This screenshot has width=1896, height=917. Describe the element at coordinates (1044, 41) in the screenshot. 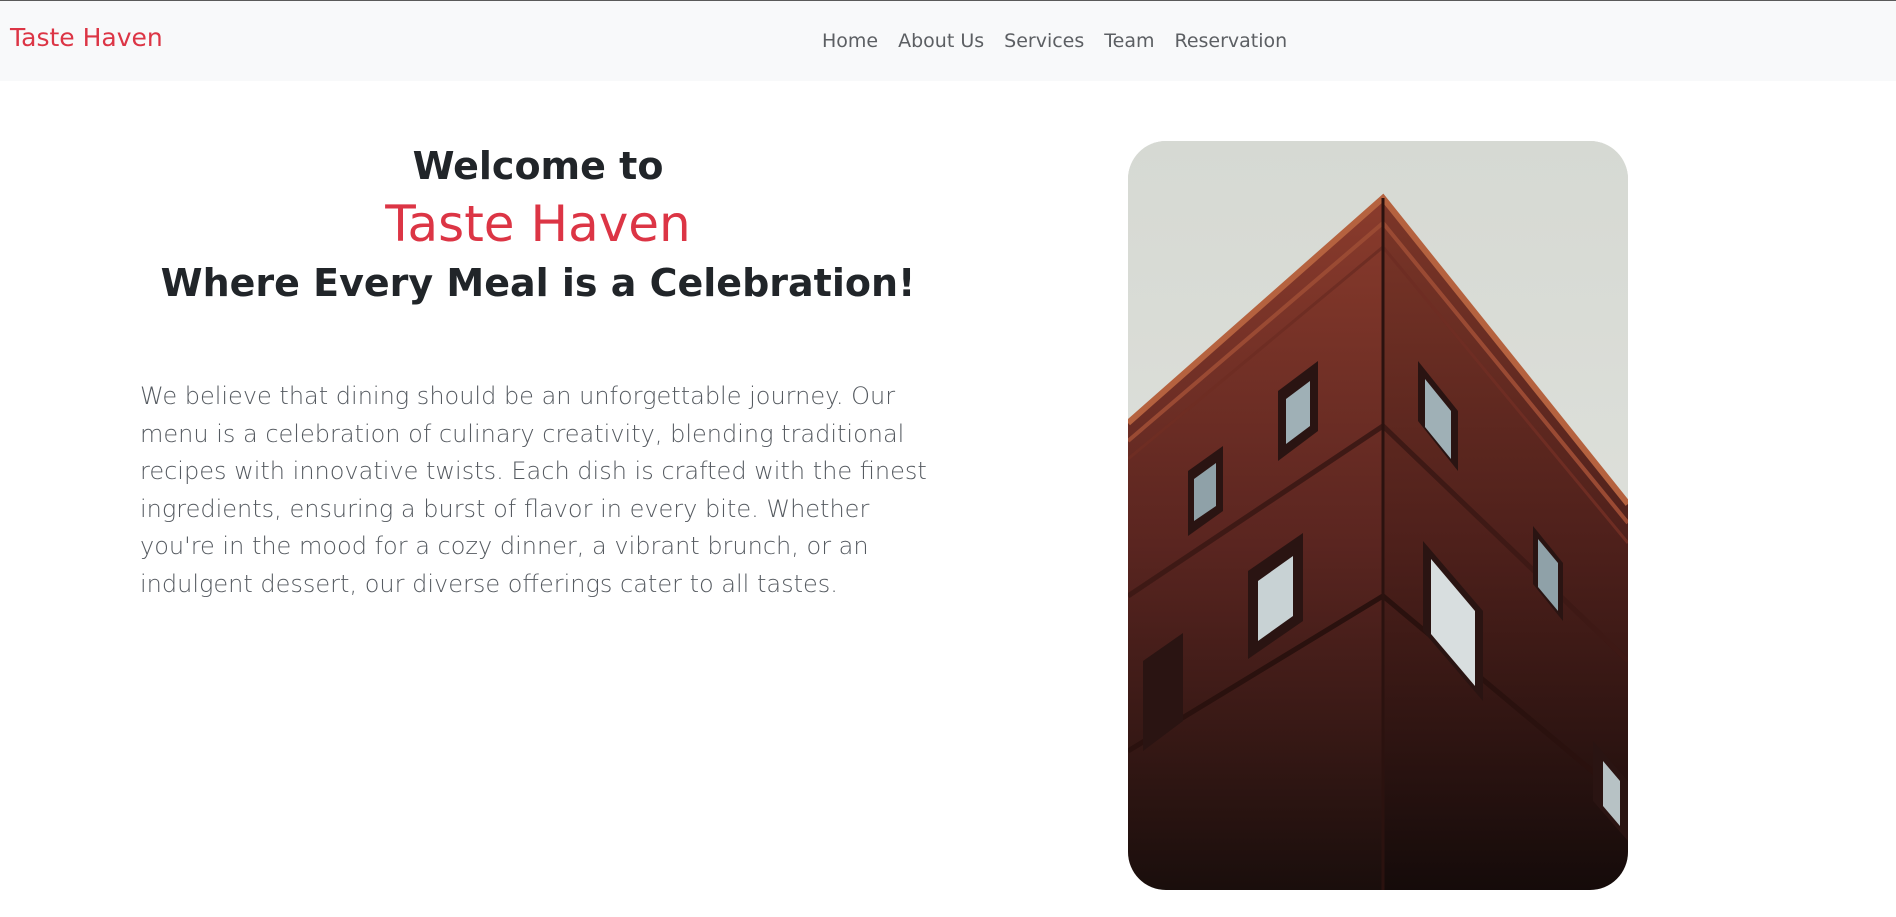

I see `nav-link-services: Services` at that location.